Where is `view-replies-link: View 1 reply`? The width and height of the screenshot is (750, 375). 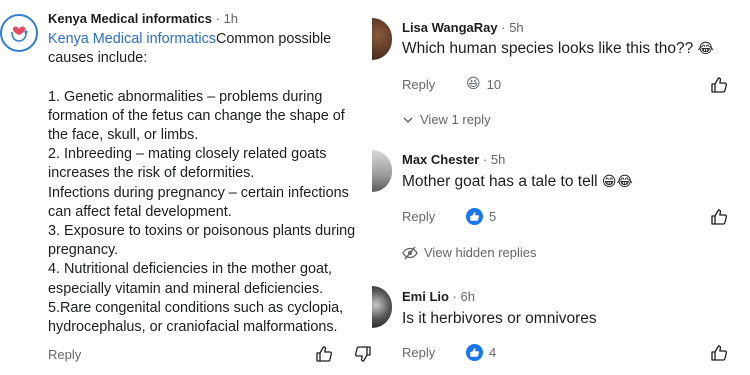 view-replies-link: View 1 reply is located at coordinates (446, 119).